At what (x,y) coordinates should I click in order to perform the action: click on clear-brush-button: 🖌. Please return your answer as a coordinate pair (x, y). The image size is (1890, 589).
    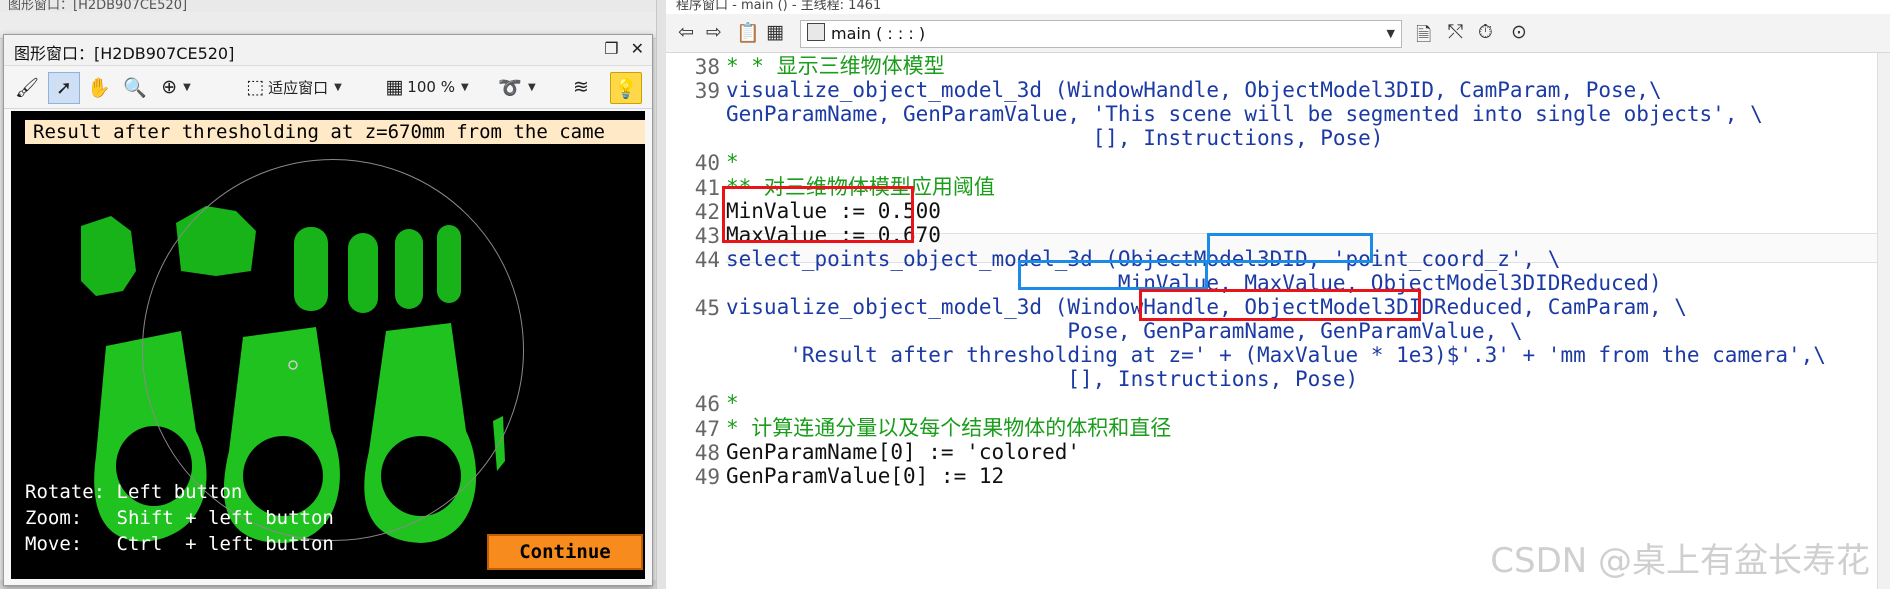
    Looking at the image, I should click on (27, 87).